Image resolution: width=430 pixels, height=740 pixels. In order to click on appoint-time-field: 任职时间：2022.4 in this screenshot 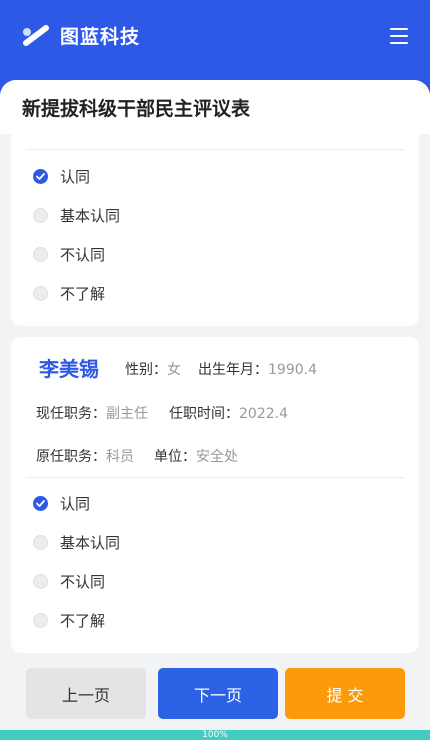, I will do `click(228, 413)`.